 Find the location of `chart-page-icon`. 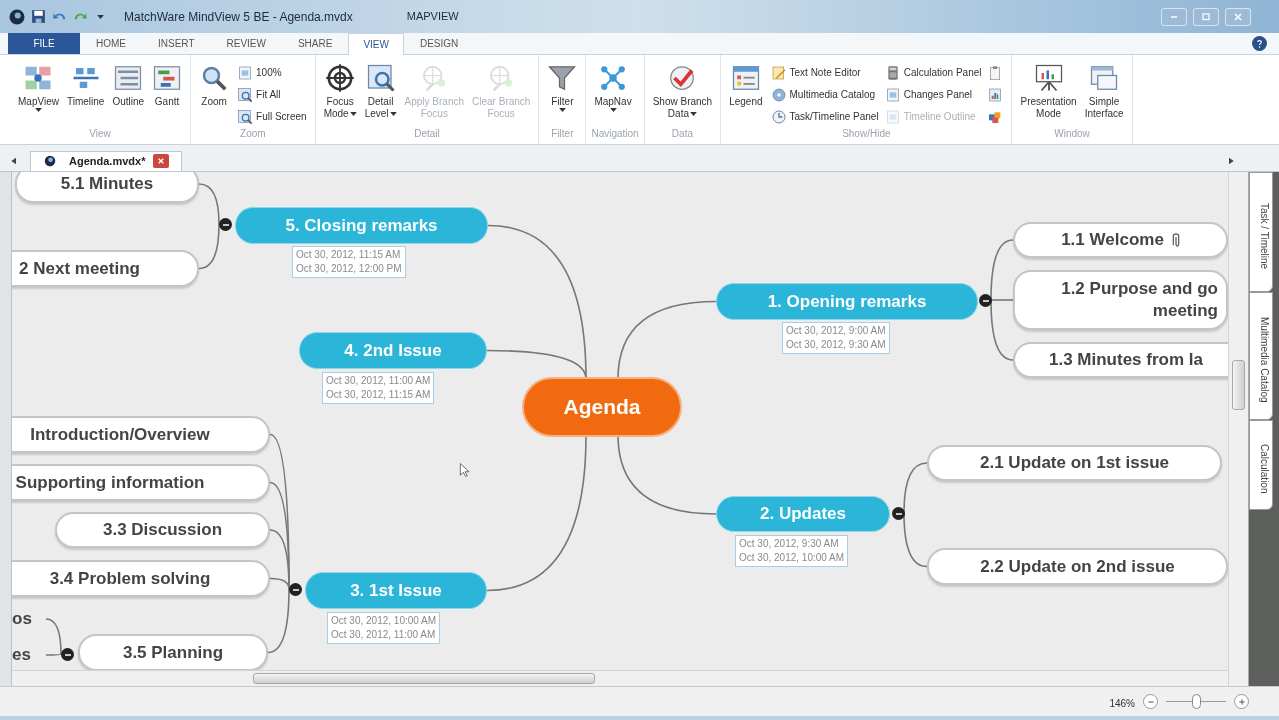

chart-page-icon is located at coordinates (995, 94).